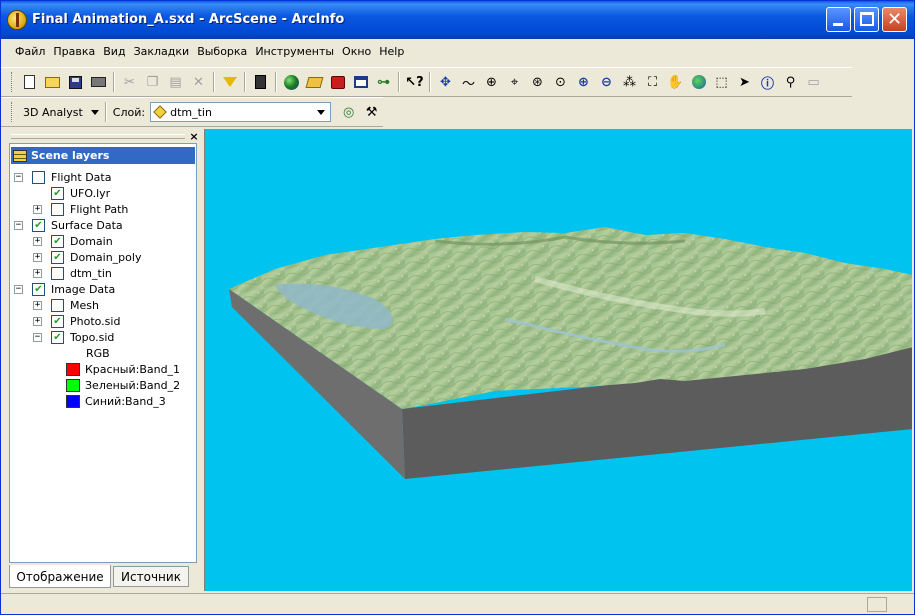 This screenshot has height=615, width=915. I want to click on menu-selection: Выборка, so click(222, 52).